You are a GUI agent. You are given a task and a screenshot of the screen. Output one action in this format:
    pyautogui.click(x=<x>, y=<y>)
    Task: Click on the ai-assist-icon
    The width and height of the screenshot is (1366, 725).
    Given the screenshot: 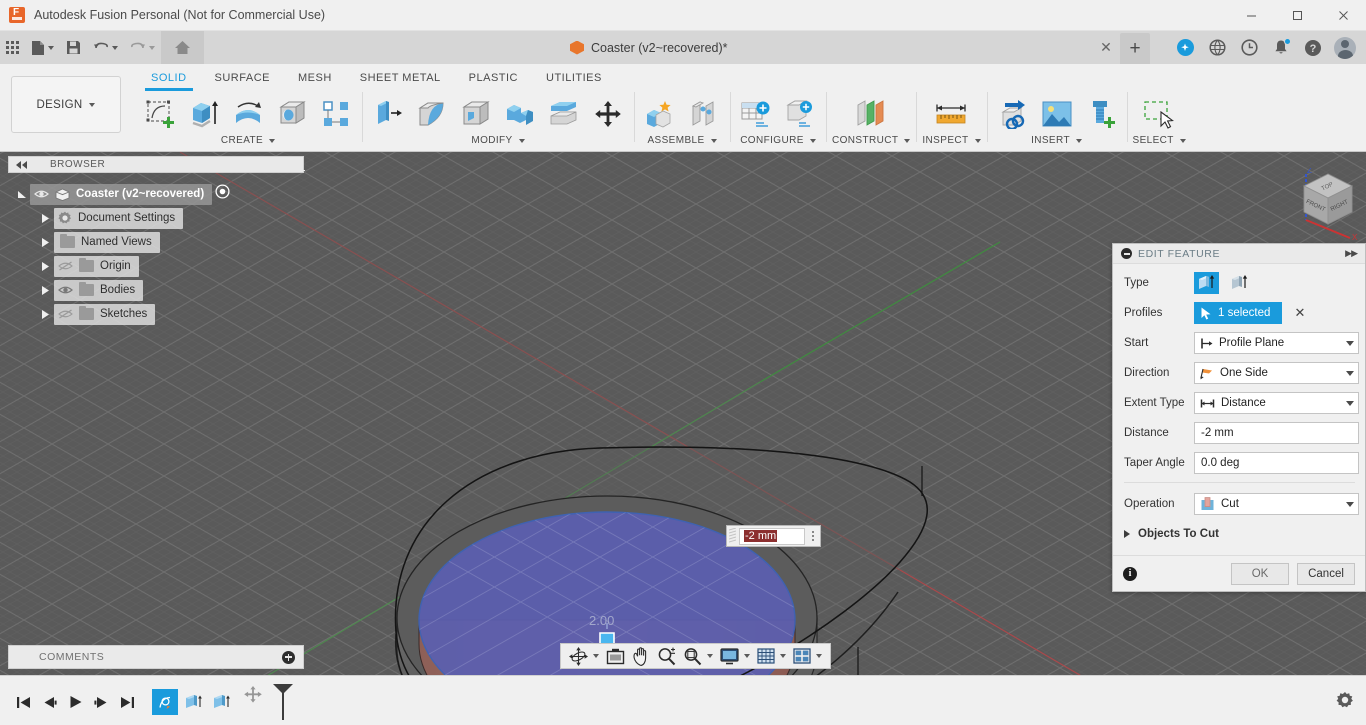 What is the action you would take?
    pyautogui.click(x=1185, y=47)
    